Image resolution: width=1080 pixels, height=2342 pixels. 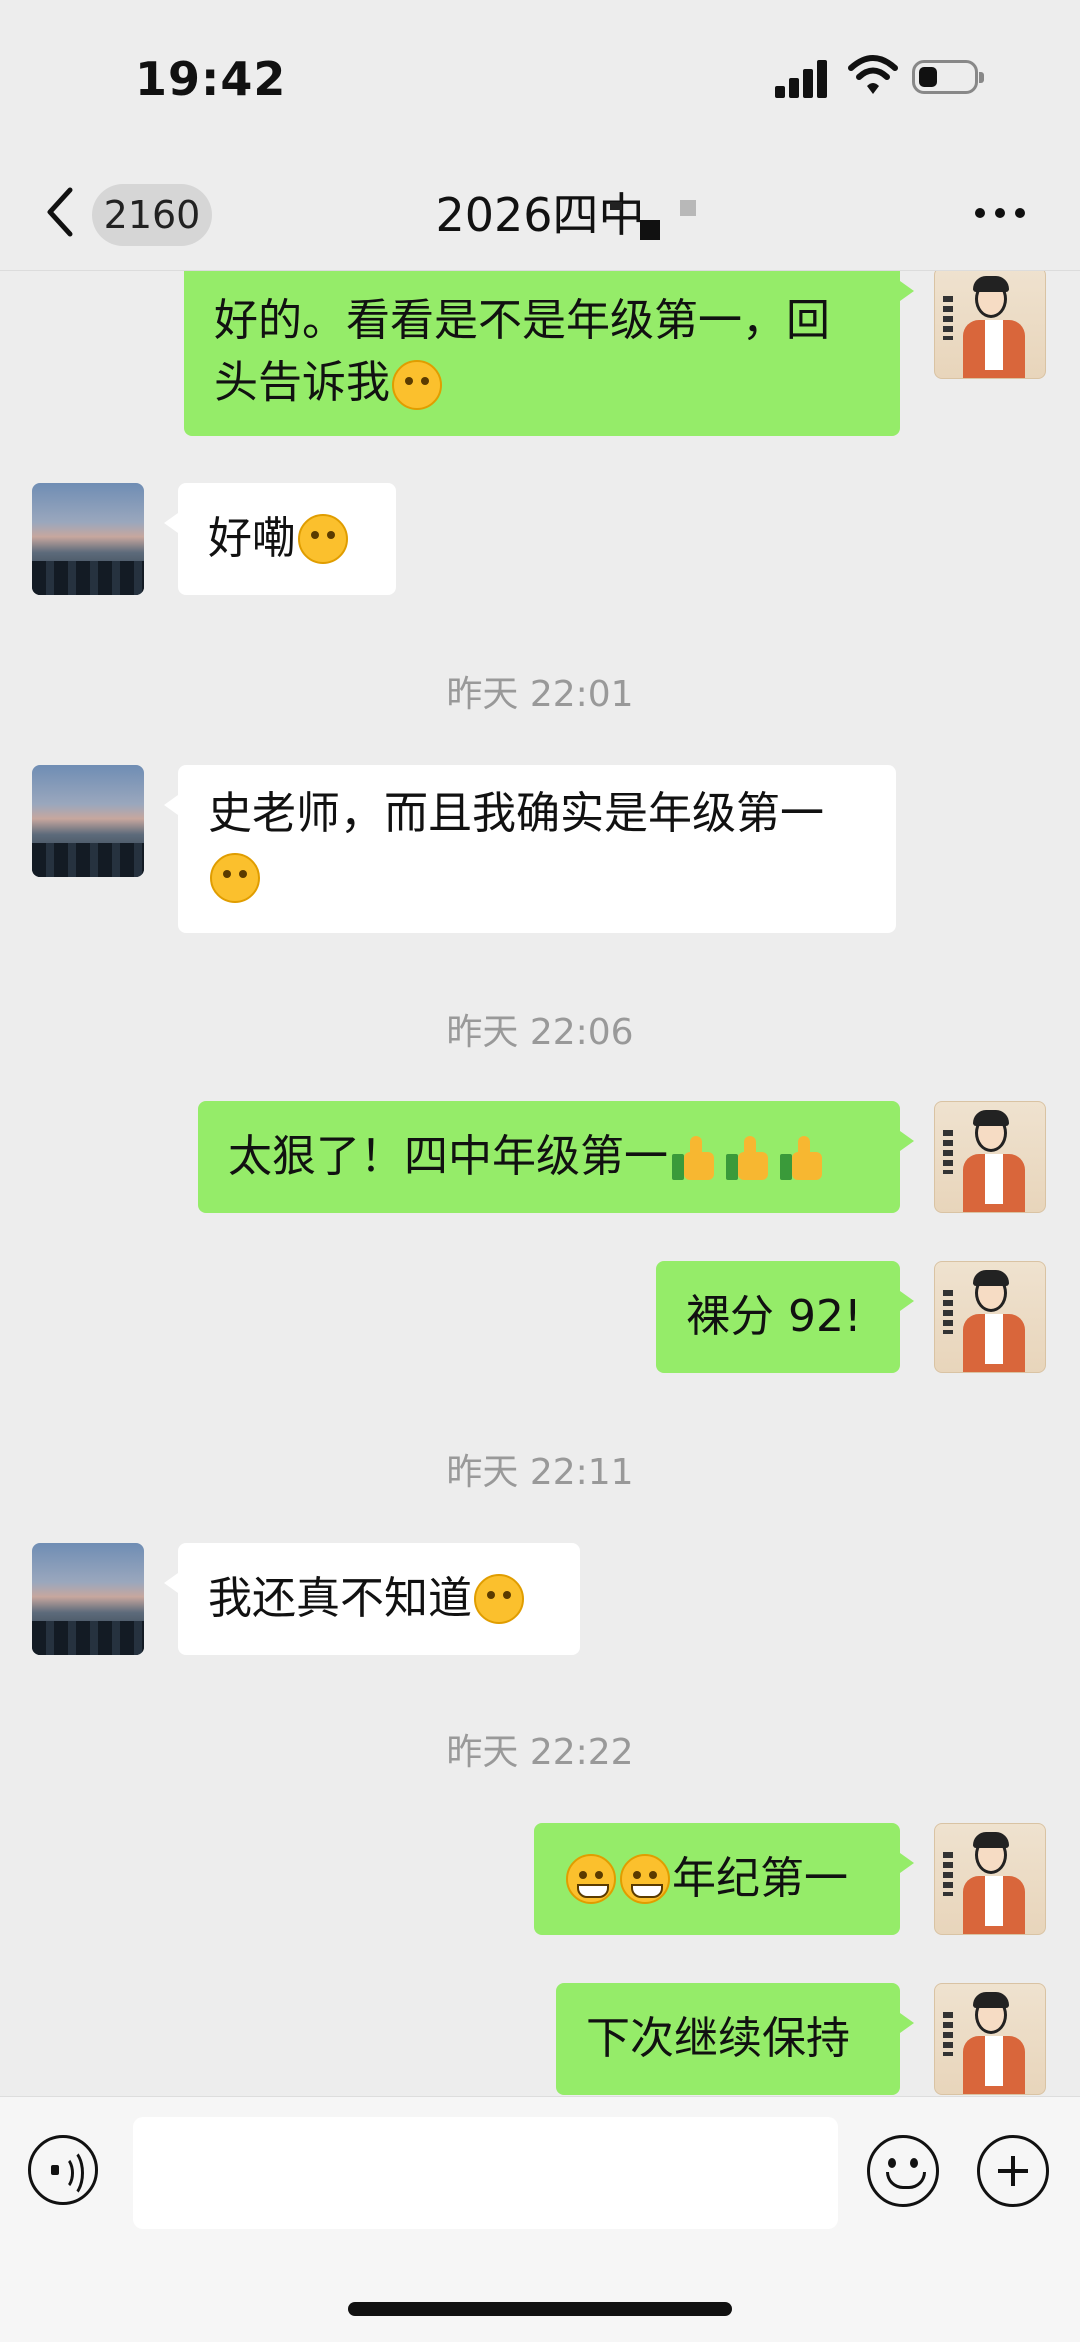 I want to click on voice-icon, so click(x=63, y=2170).